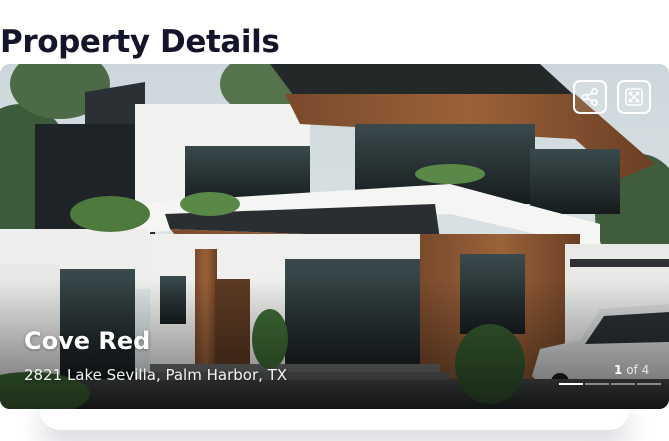 This screenshot has height=441, width=669. I want to click on slide-counter-separator: of, so click(632, 370).